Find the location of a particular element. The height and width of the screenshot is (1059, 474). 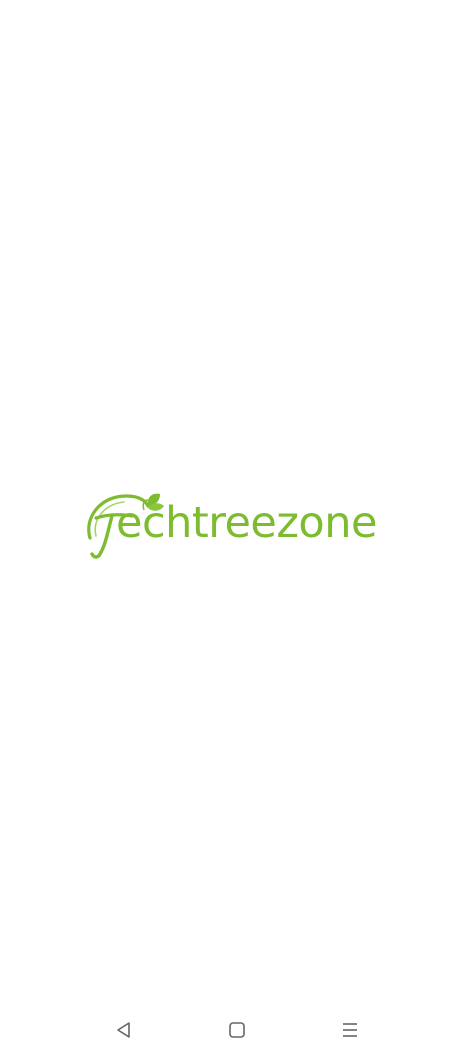

system-navigation-bar is located at coordinates (237, 1029).